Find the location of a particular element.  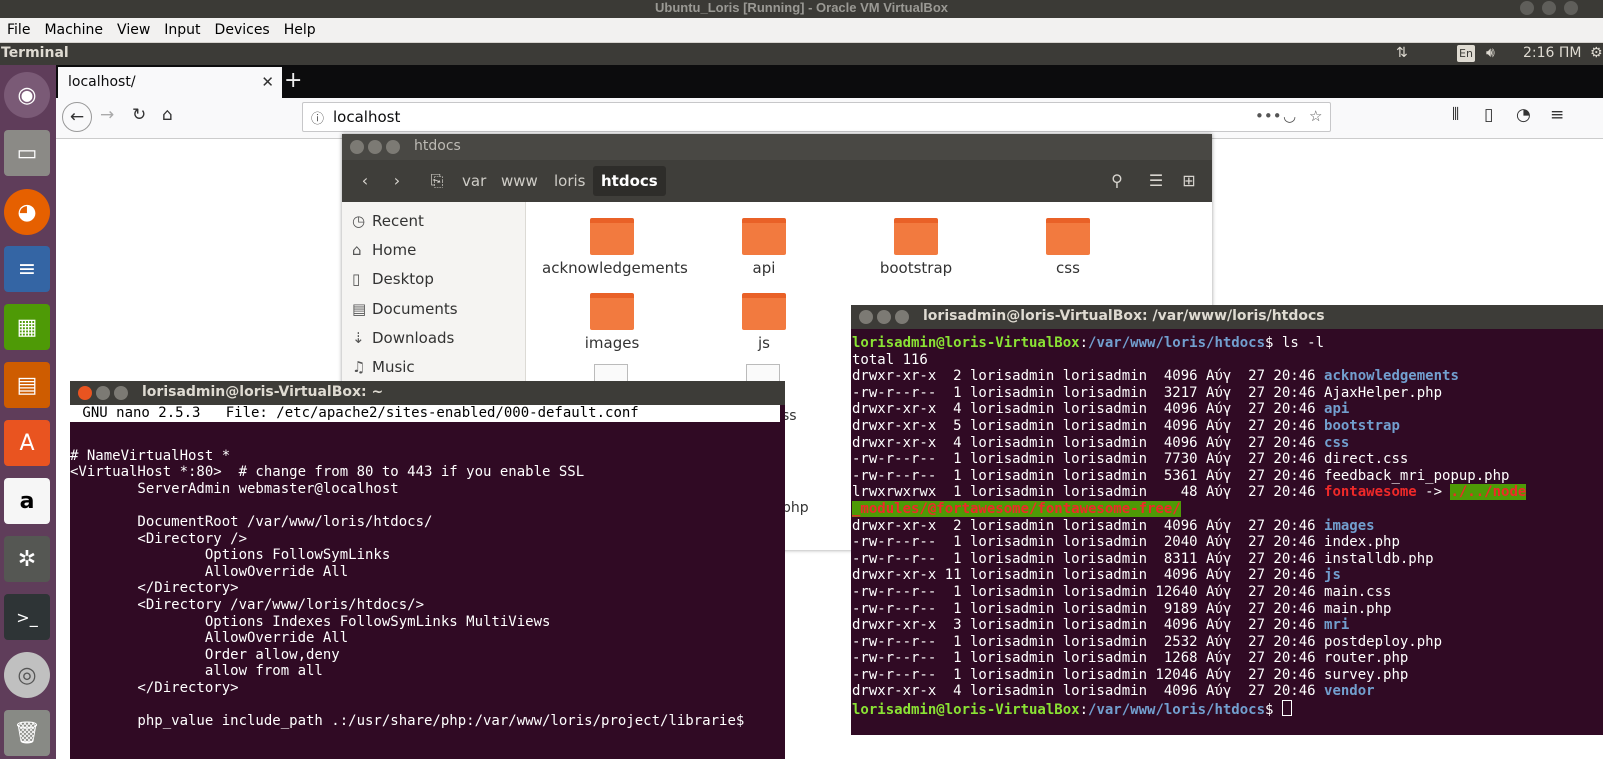

firefox-navbar: ← → ↻ ⌂ ⓘ localhost ••• ◡ ☆ ⫴ ▯ ◔ ≡ is located at coordinates (829, 118).